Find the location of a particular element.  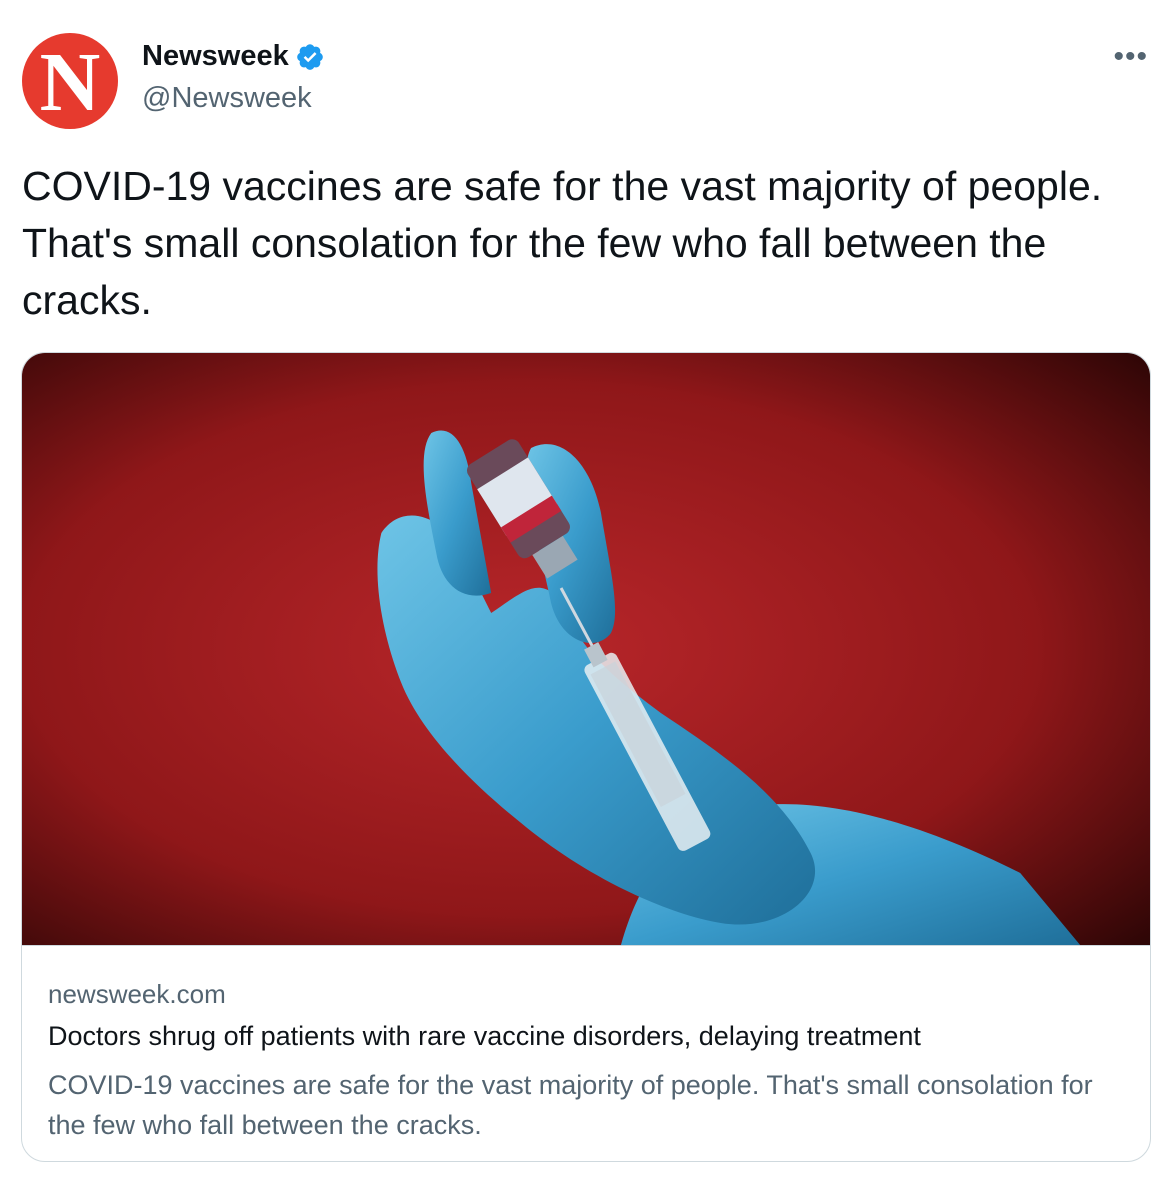

avatar: N is located at coordinates (70, 81).